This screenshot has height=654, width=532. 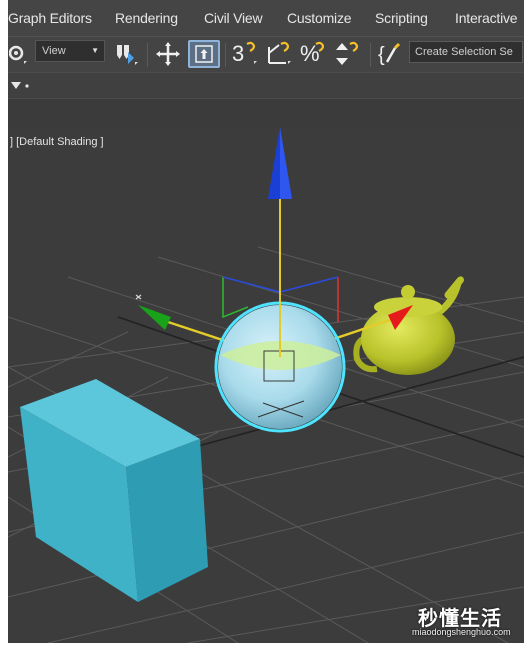 What do you see at coordinates (114, 490) in the screenshot?
I see `box-object` at bounding box center [114, 490].